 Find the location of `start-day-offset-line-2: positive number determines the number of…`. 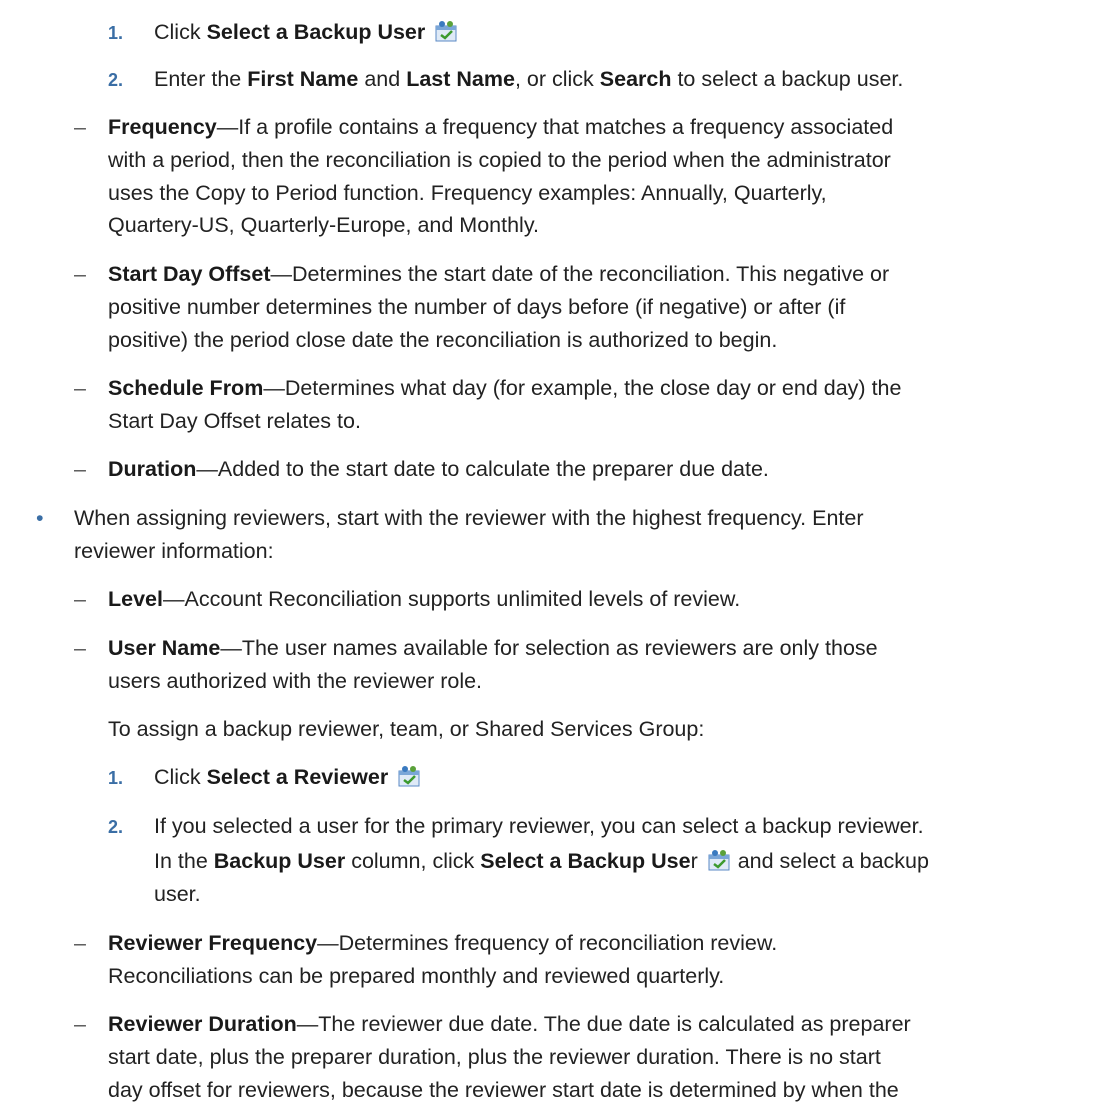

start-day-offset-line-2: positive number determines the number of… is located at coordinates (477, 307).